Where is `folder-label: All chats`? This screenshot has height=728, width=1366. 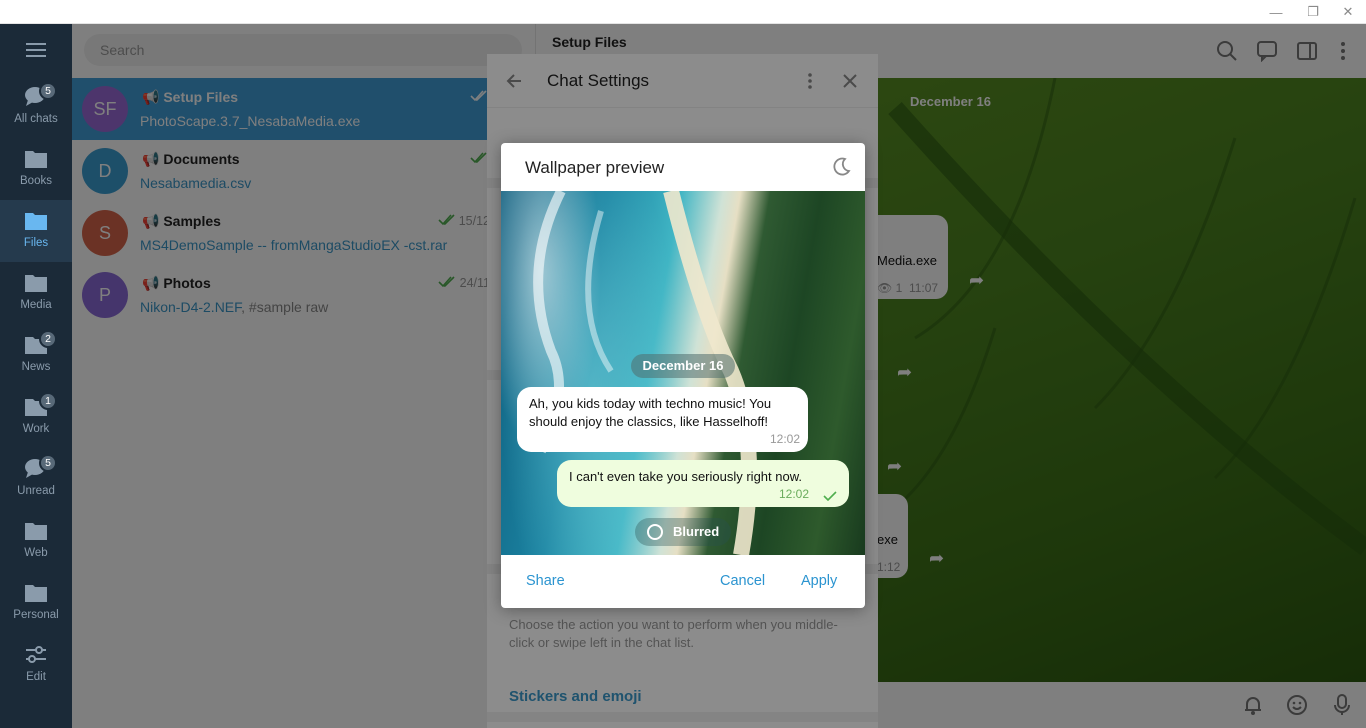
folder-label: All chats is located at coordinates (36, 119).